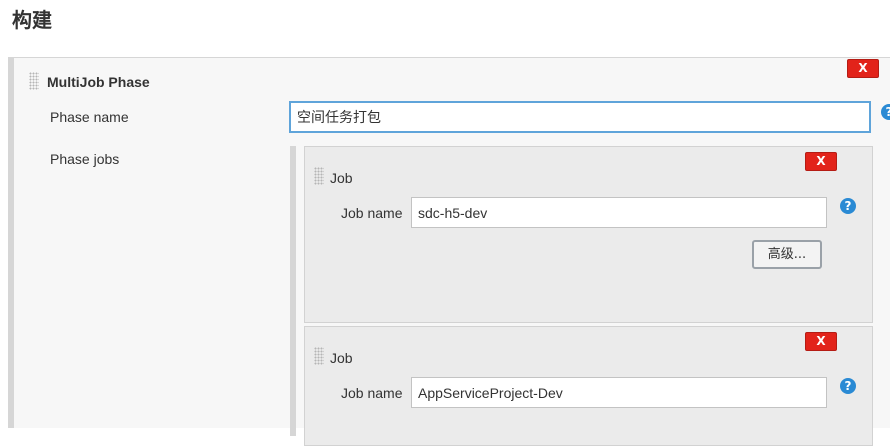 The width and height of the screenshot is (890, 446). I want to click on section-title: 构建, so click(32, 20).